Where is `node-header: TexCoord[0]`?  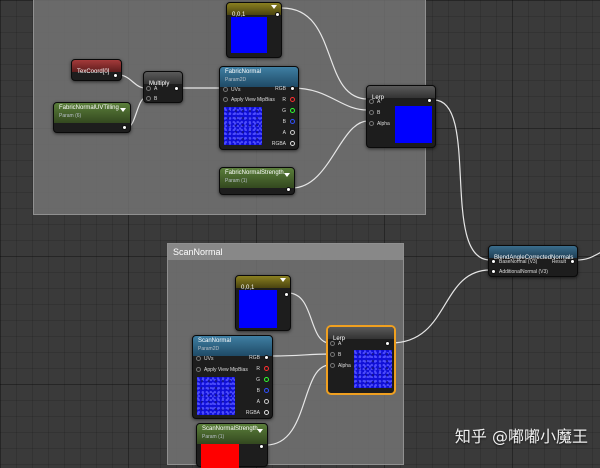 node-header: TexCoord[0] is located at coordinates (96, 67).